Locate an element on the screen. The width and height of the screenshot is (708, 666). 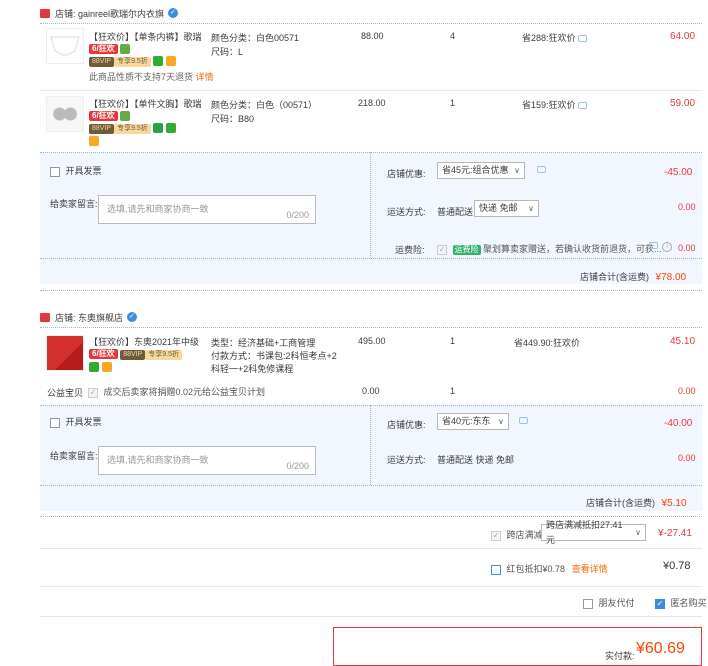
quantity: 4 is located at coordinates (453, 36).